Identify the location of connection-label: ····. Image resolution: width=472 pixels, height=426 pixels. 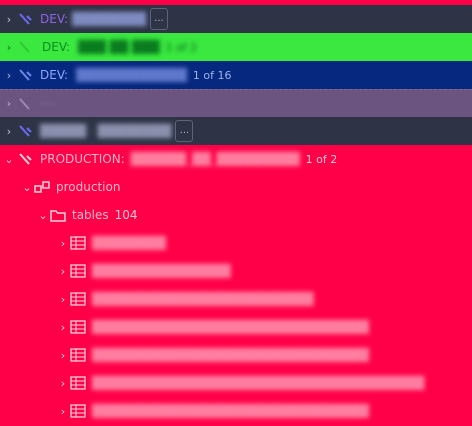
(48, 103).